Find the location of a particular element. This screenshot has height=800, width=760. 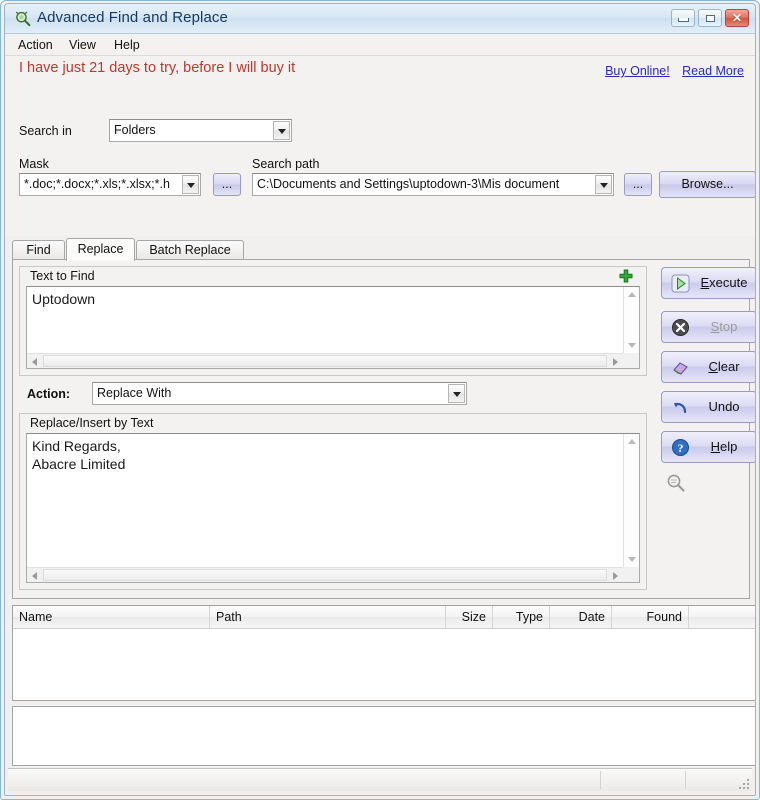

clear-label: Clear is located at coordinates (724, 366).